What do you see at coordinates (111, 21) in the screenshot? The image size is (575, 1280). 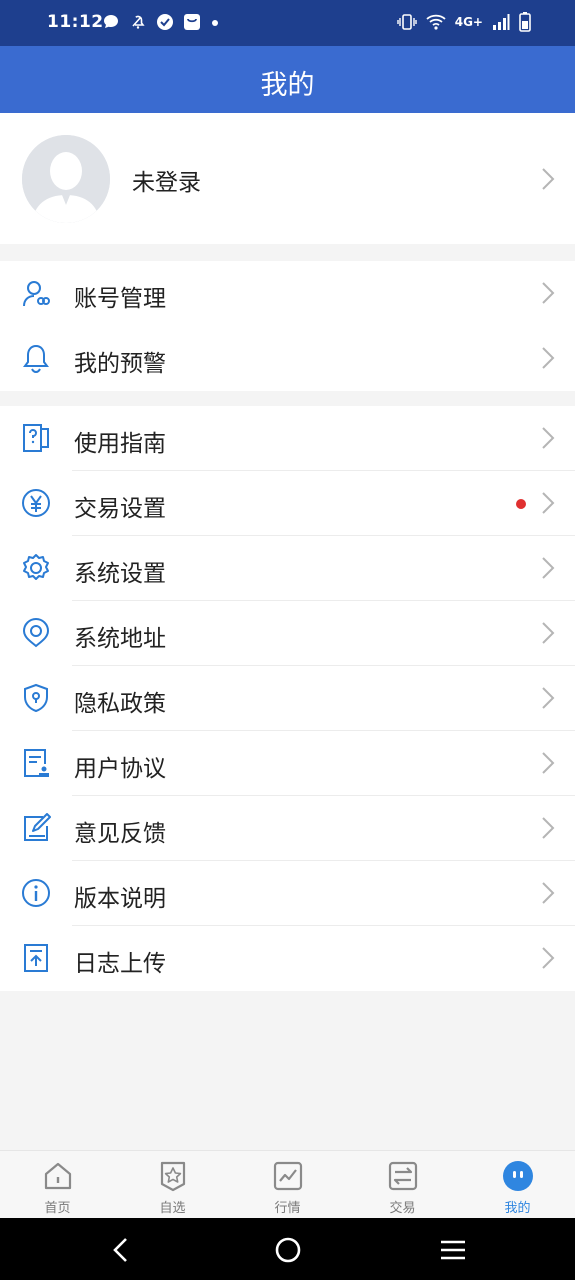 I see `message-icon` at bounding box center [111, 21].